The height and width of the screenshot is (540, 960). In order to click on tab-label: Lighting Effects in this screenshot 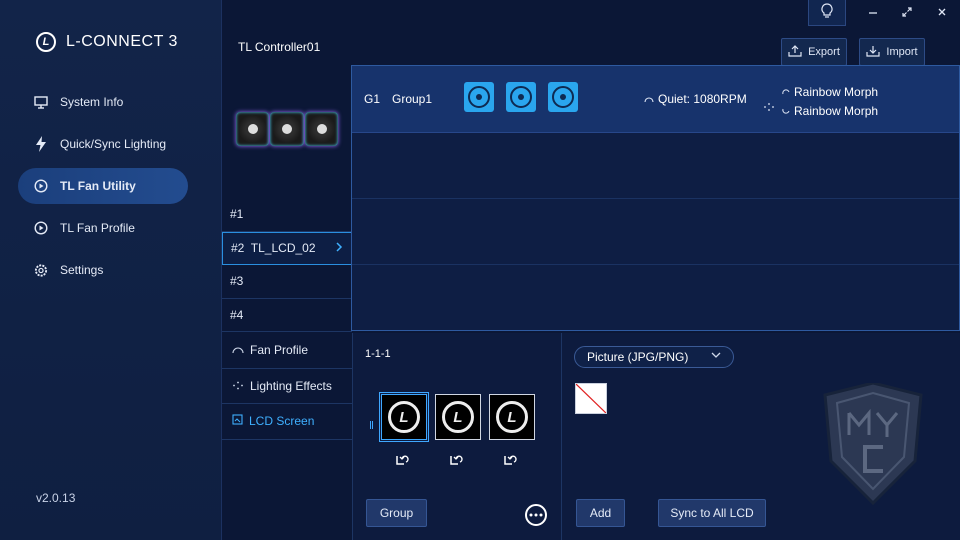, I will do `click(291, 385)`.